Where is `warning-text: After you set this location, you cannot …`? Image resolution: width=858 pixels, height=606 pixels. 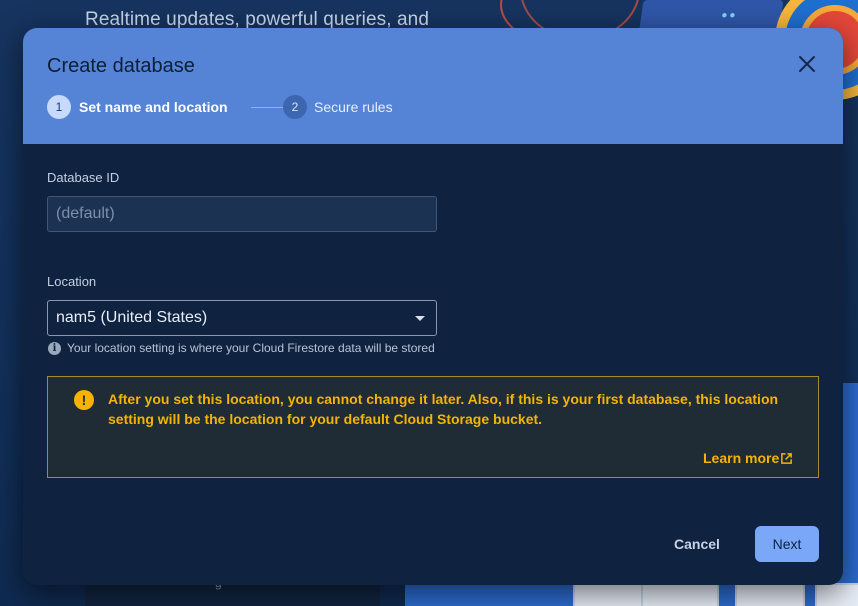
warning-text: After you set this location, you cannot … is located at coordinates (443, 409).